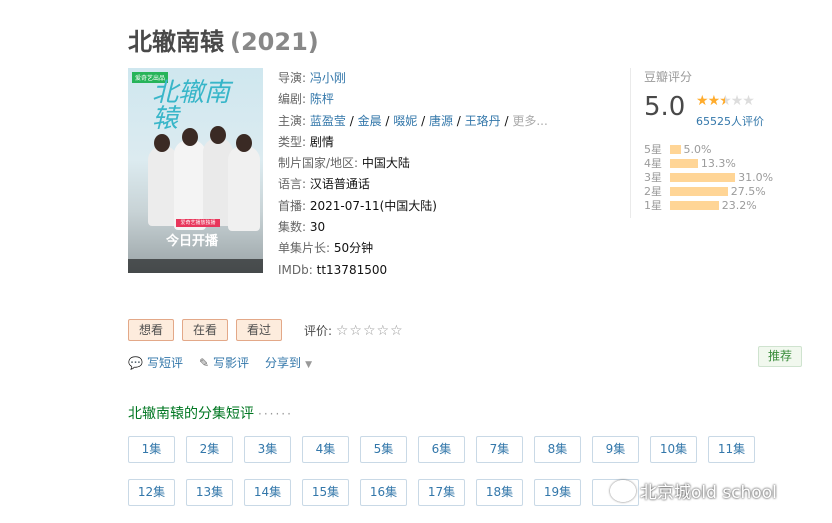 Image resolution: width=832 pixels, height=523 pixels. Describe the element at coordinates (292, 78) in the screenshot. I see `director-label: 导演:` at that location.